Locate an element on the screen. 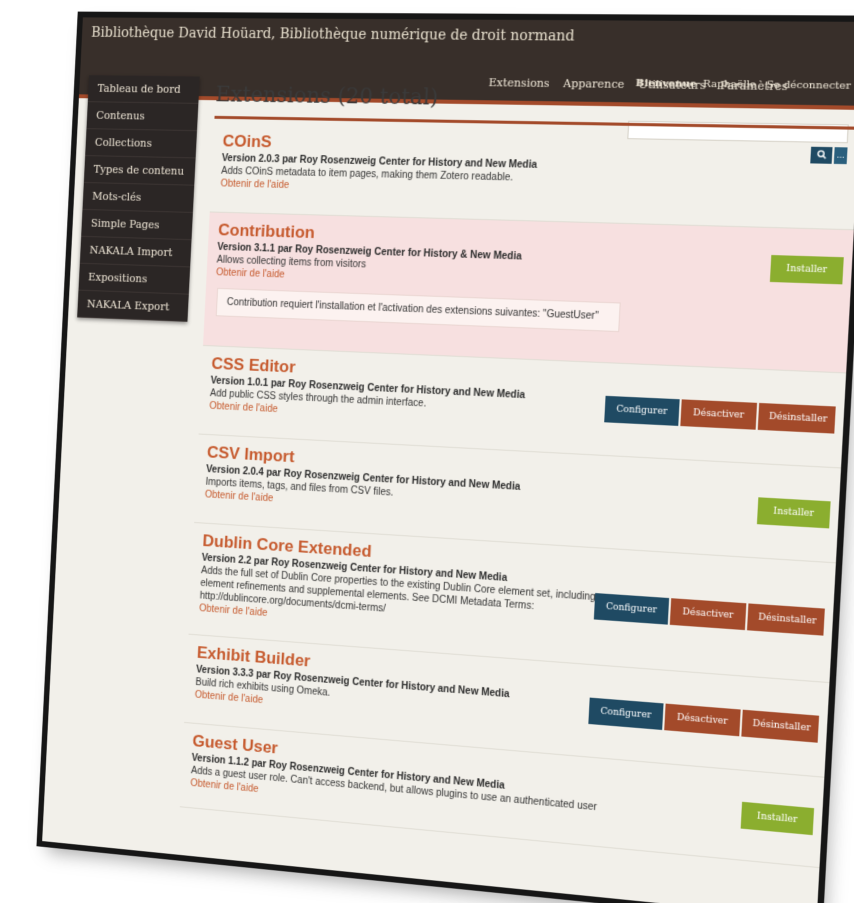 The image size is (854, 903). sidebar-item-mots-cles: Mots-clés is located at coordinates (138, 197).